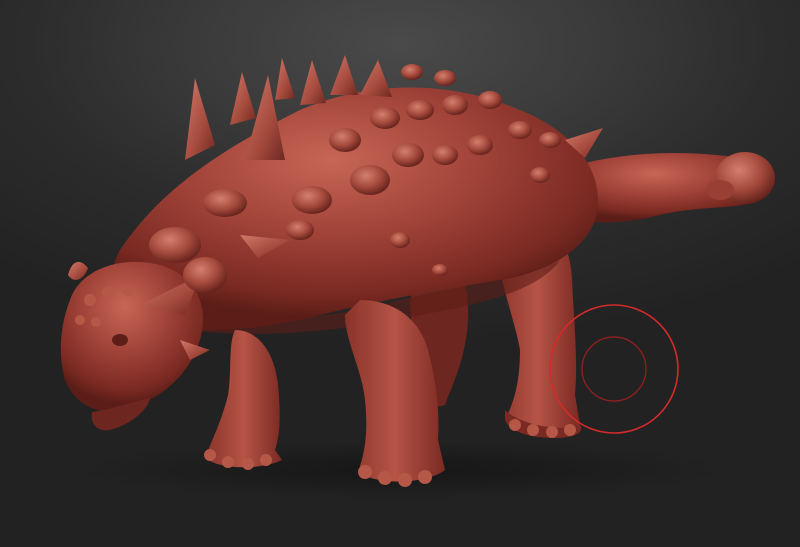 The image size is (800, 547). Describe the element at coordinates (243, 400) in the screenshot. I see `front-leg-left` at that location.